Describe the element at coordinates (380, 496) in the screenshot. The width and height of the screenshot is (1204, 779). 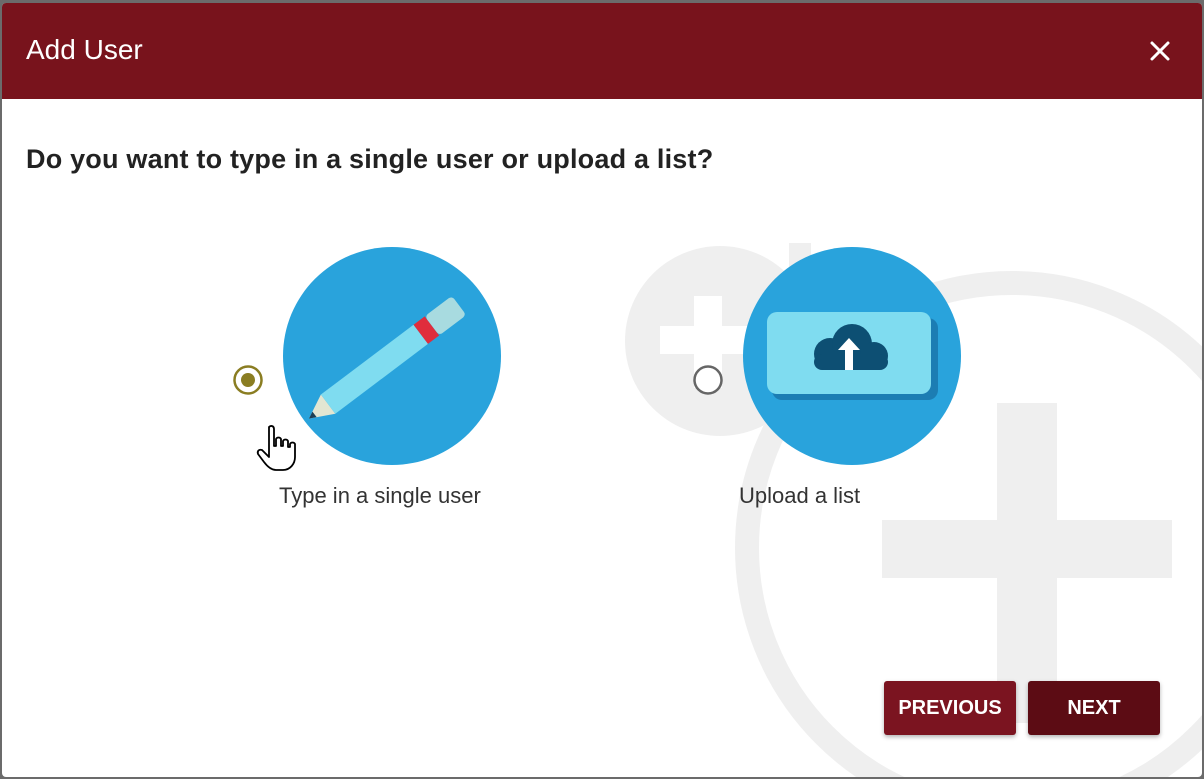
I see `single-user-label: Type in a single user` at that location.